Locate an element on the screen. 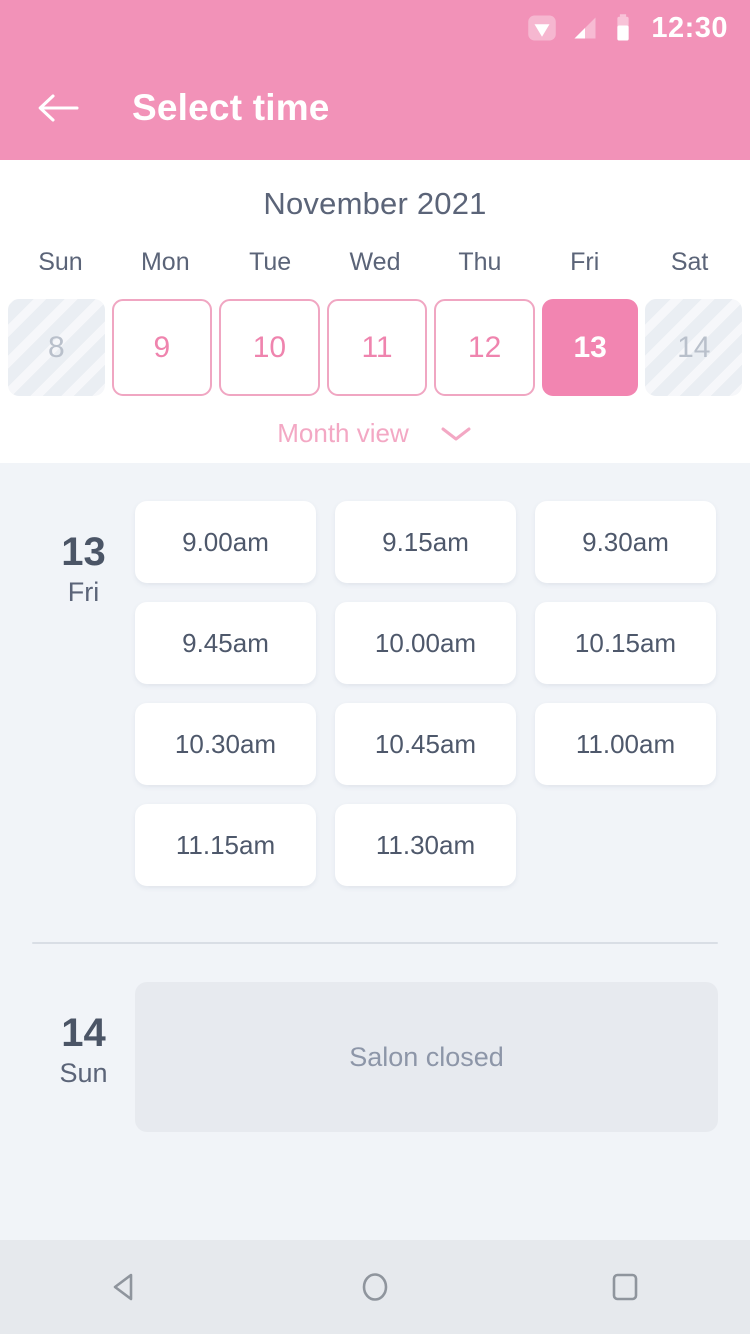 The image size is (750, 1334). calendar-weekday-row: Sun Mon Tue Wed Thu Fri Sat is located at coordinates (375, 262).